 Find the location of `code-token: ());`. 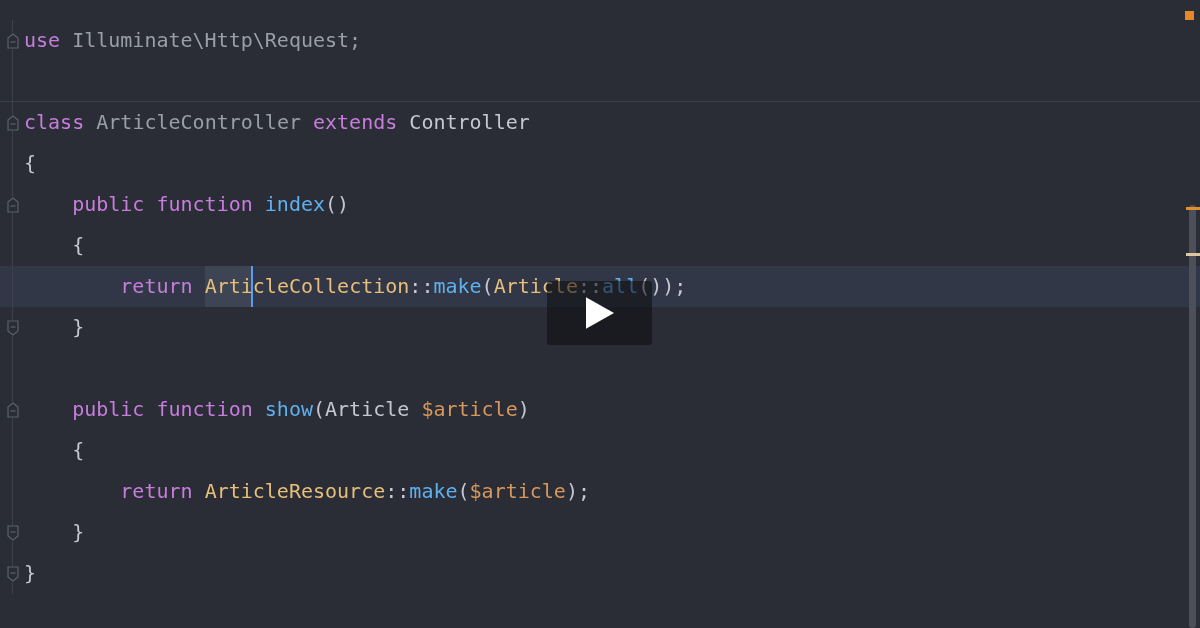

code-token: ()); is located at coordinates (662, 286).